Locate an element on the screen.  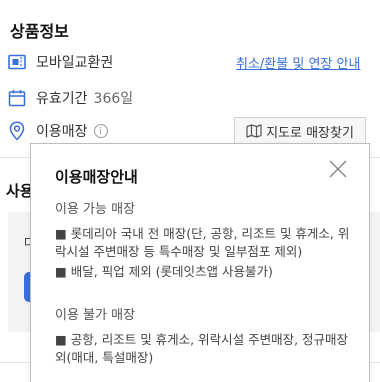
validity-row: 유효기간 366일 is located at coordinates (70, 98).